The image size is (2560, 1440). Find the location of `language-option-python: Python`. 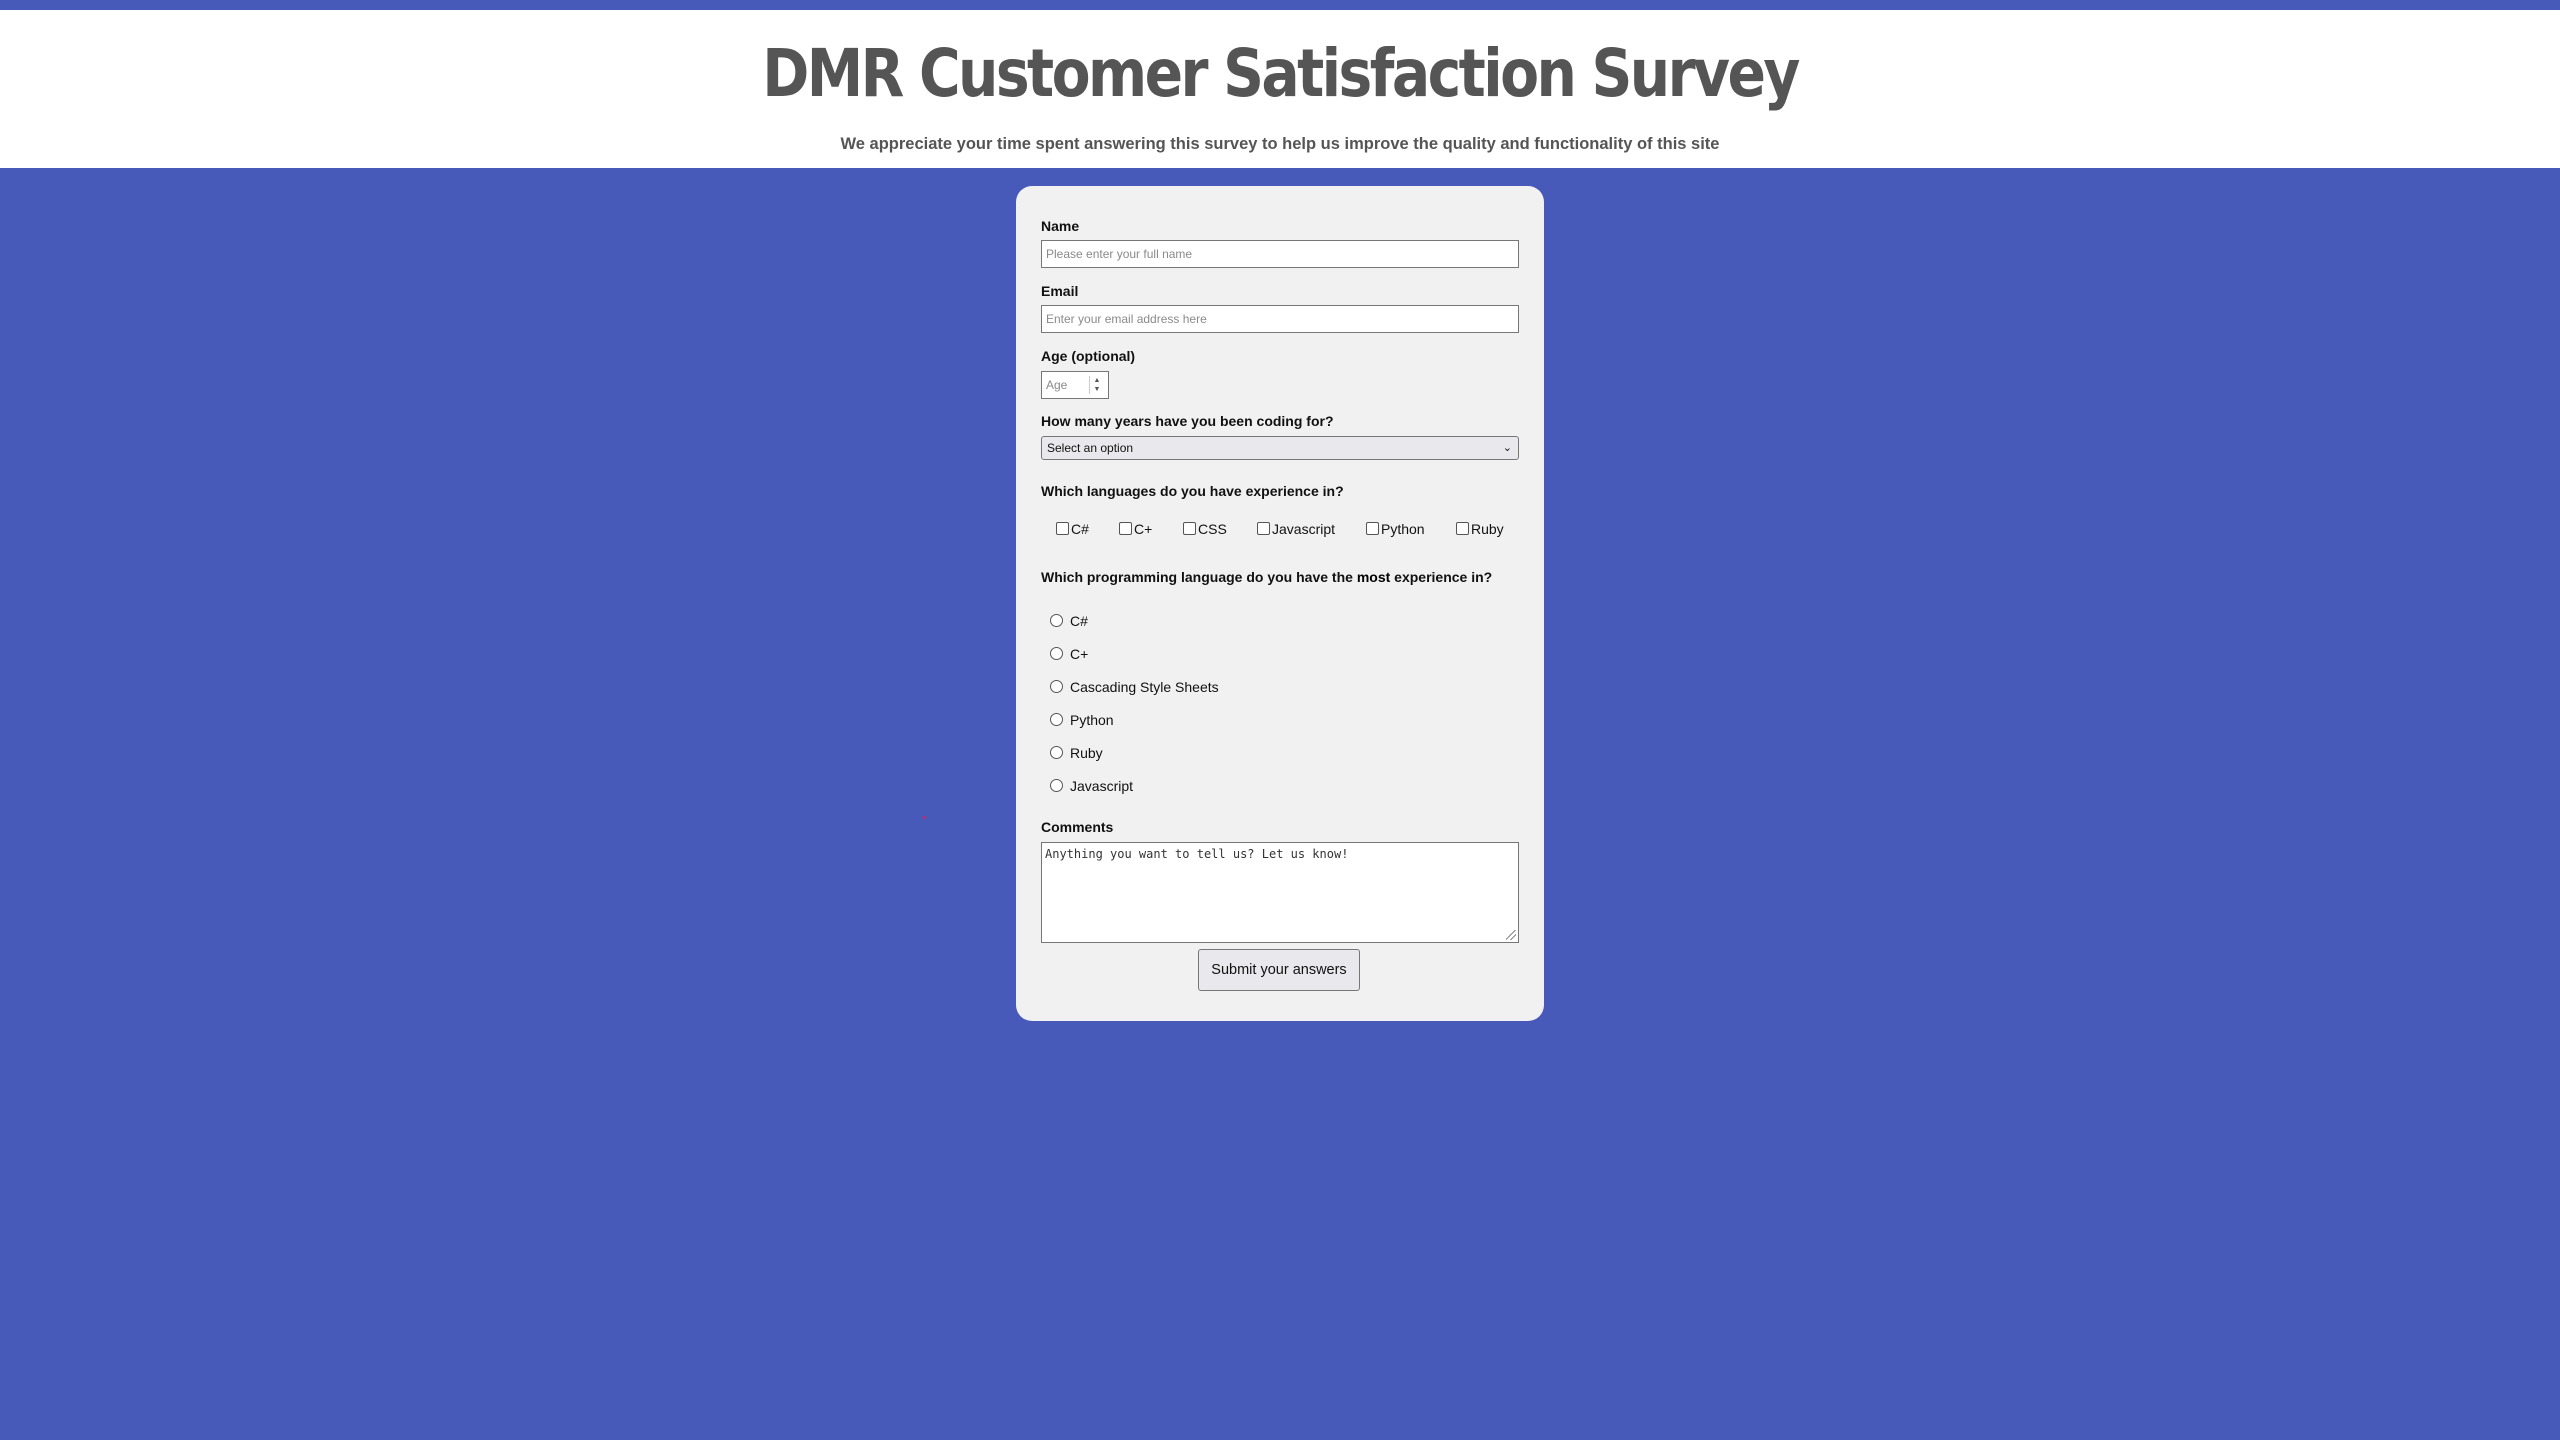

language-option-python: Python is located at coordinates (1395, 529).